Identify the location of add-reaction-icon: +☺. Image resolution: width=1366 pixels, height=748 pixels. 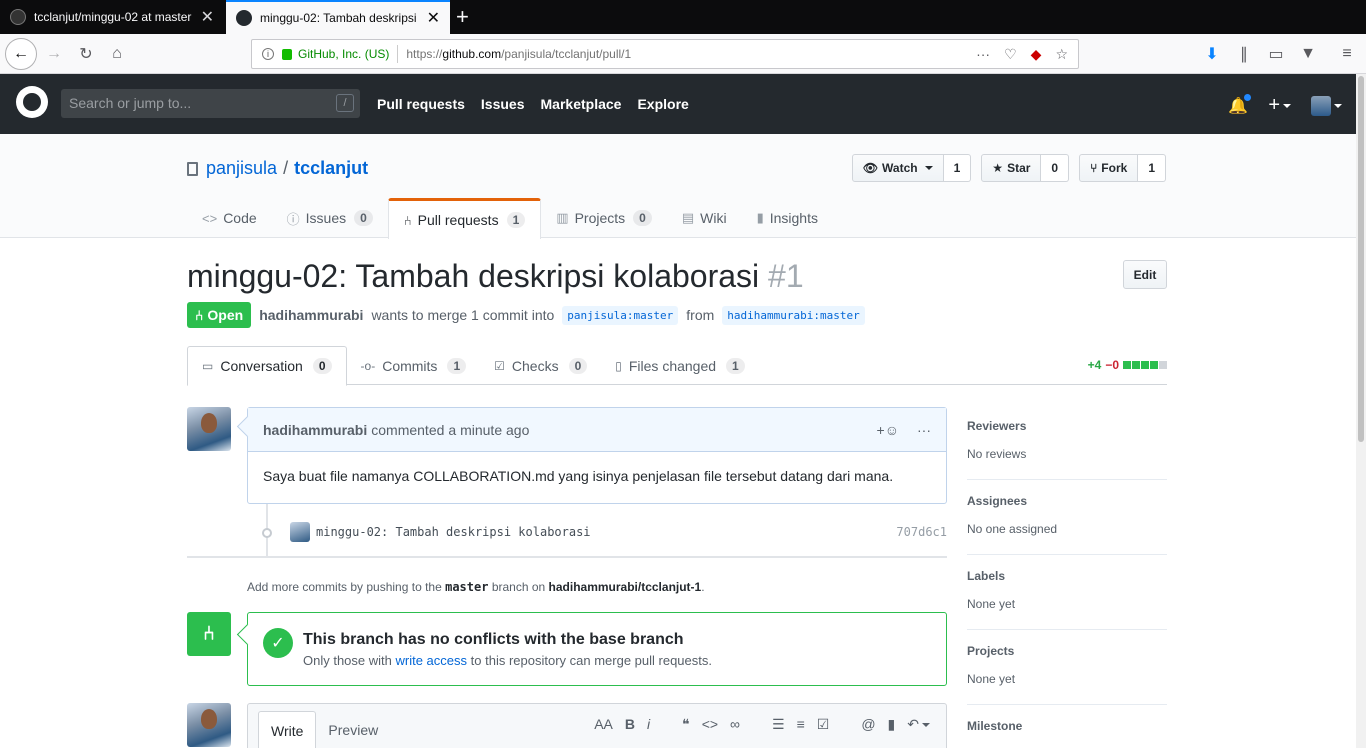
(888, 430).